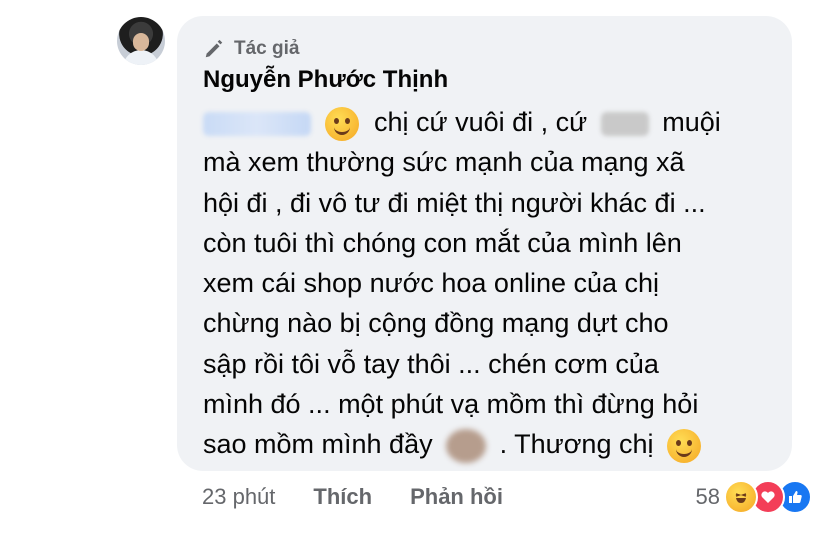 The image size is (828, 542). I want to click on reaction-count: 58, so click(708, 497).